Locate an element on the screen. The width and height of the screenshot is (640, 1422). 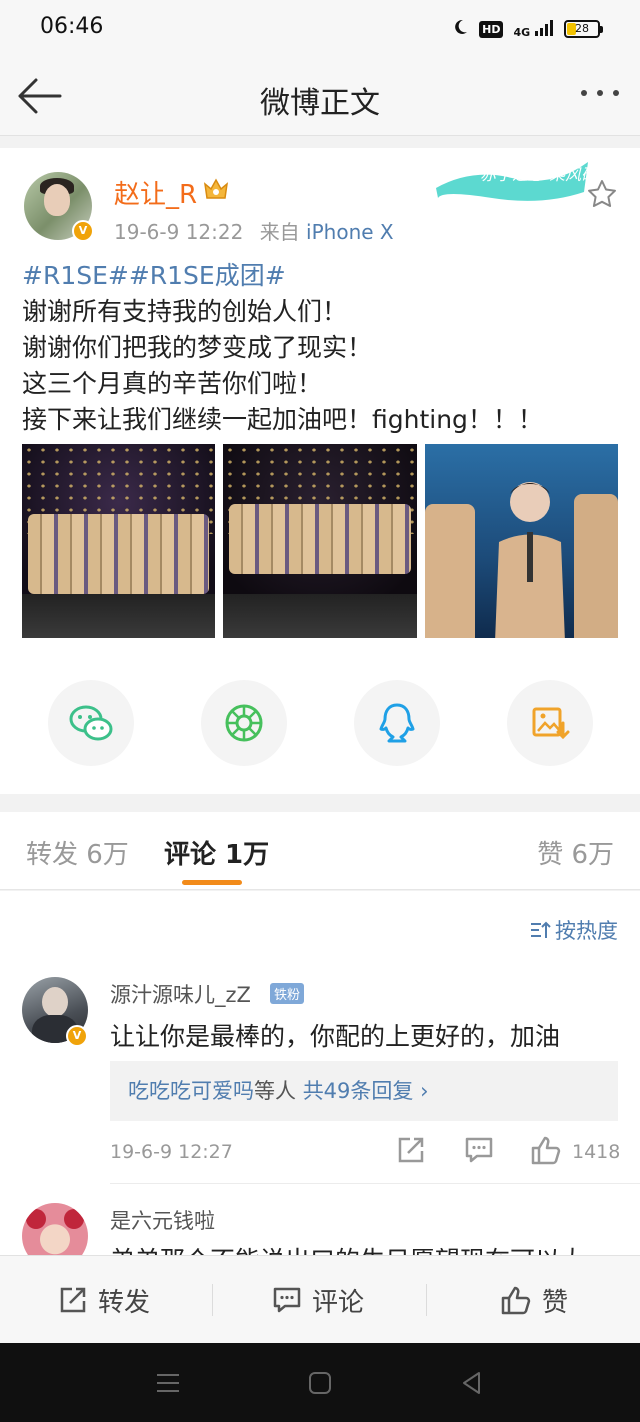
network-icon: 4G is located at coordinates (533, 29).